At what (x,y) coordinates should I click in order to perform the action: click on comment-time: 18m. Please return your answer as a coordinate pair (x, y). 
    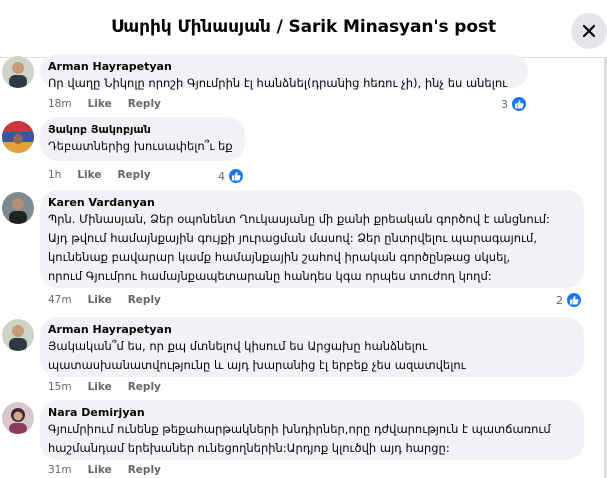
    Looking at the image, I should click on (60, 104).